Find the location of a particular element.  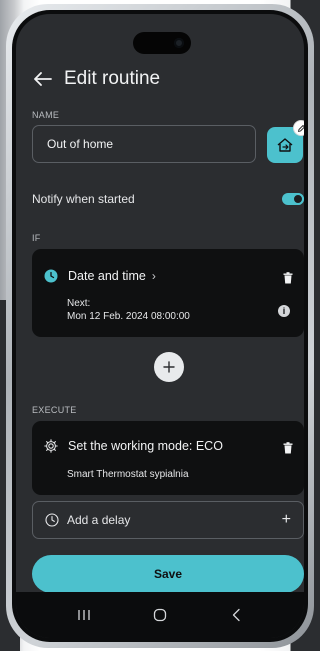

routine-icon-button is located at coordinates (285, 141).